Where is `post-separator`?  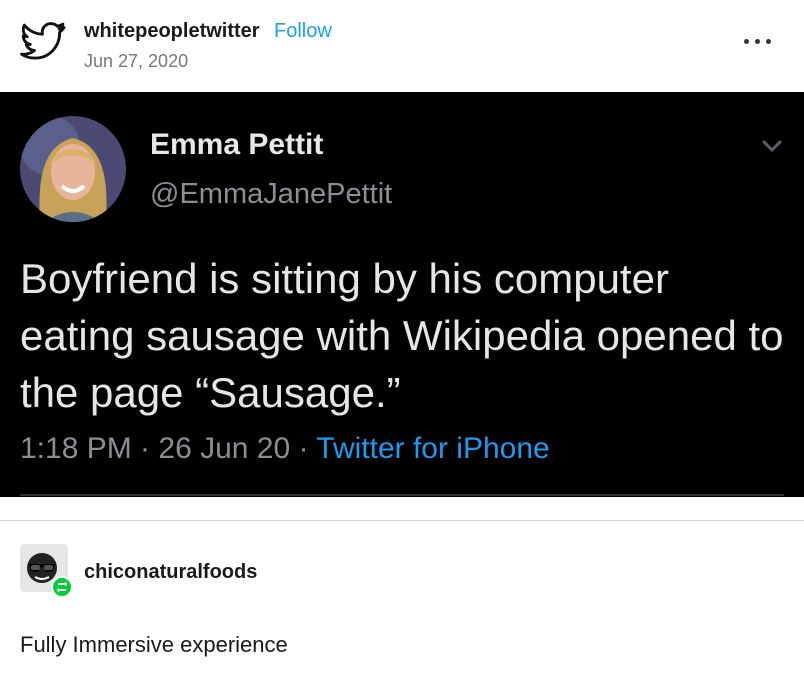 post-separator is located at coordinates (402, 520).